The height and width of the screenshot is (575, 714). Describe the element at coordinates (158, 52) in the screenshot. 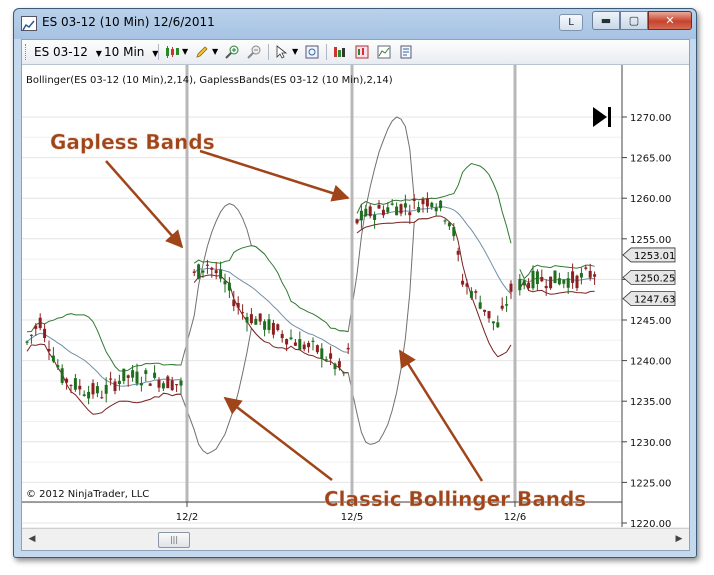

I see `toolbar-separator` at that location.